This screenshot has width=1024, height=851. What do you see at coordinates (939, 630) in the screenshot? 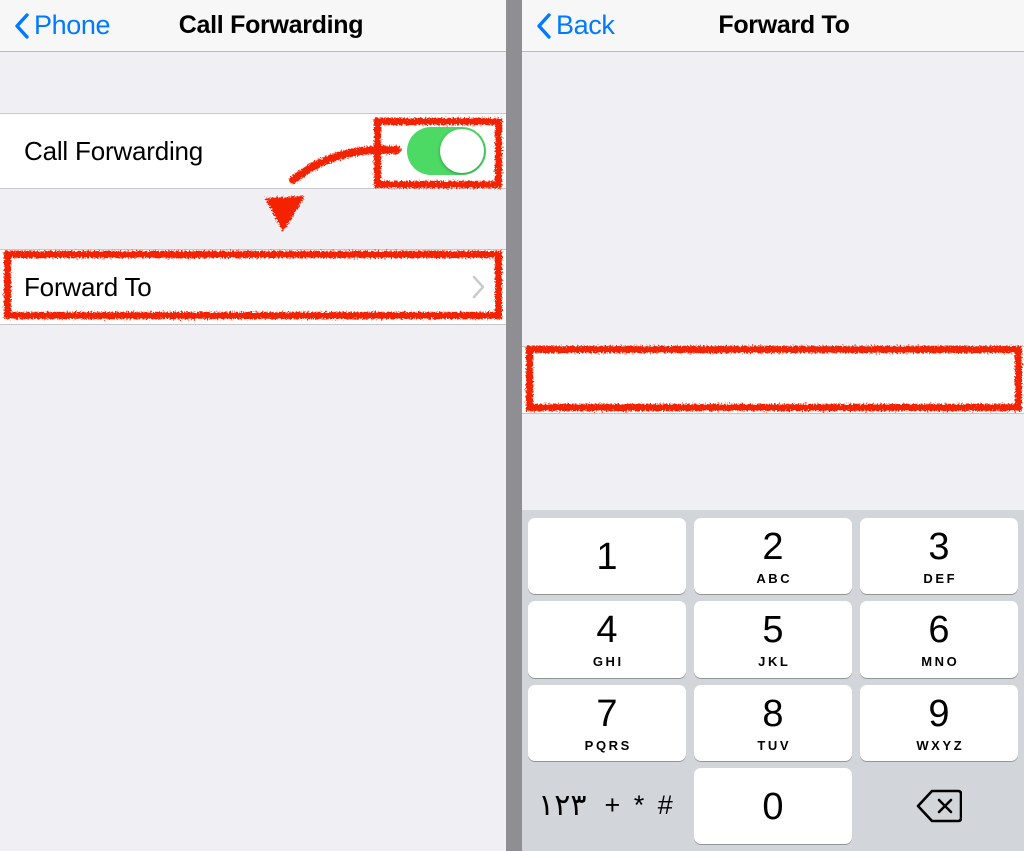
I see `key-digit: 6` at bounding box center [939, 630].